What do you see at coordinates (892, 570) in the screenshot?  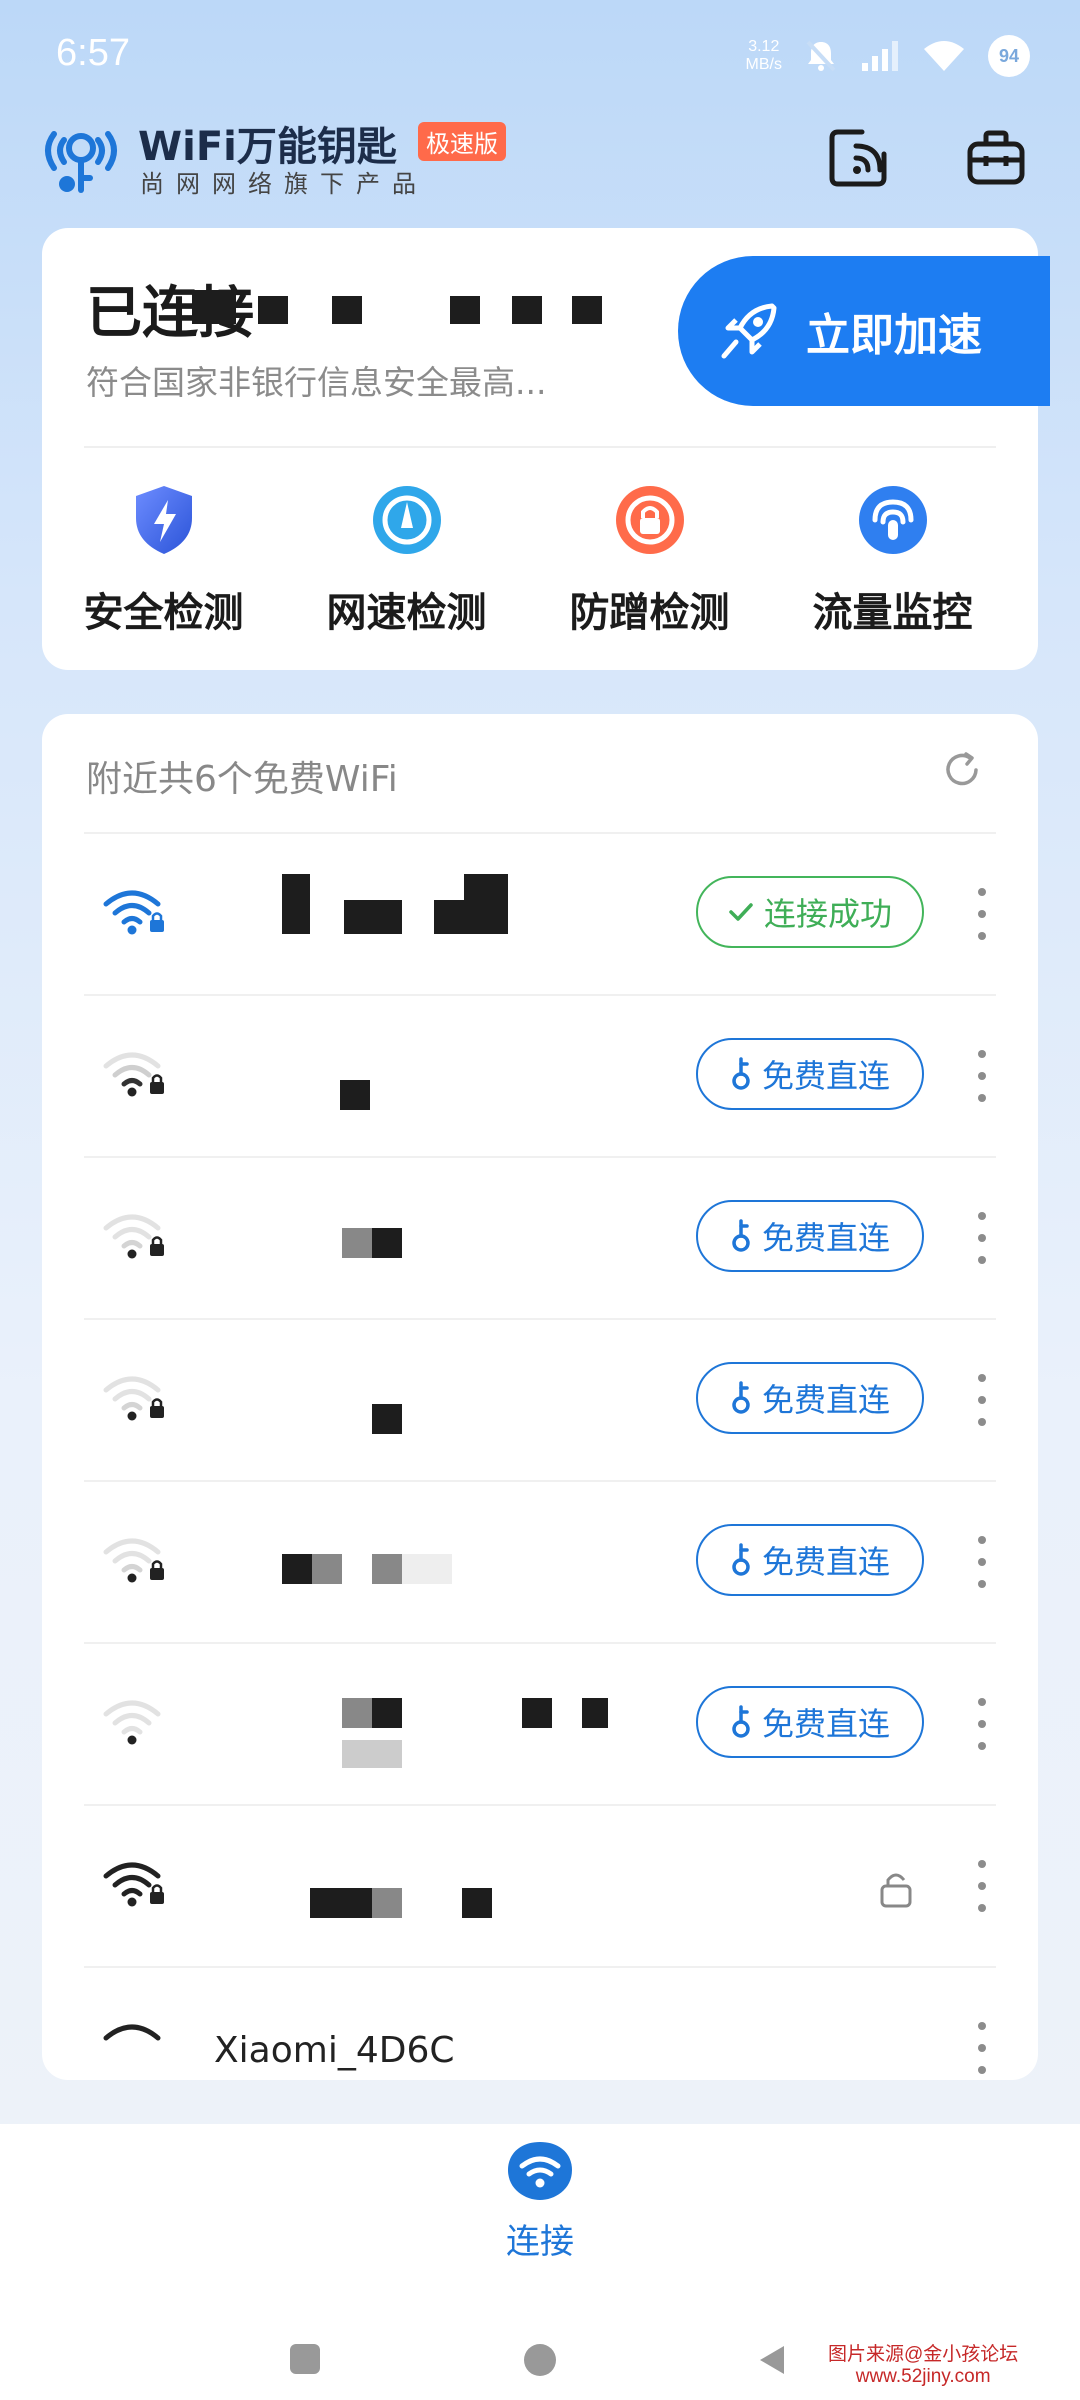 I see `tool-traffic-monitor: 流量监控` at bounding box center [892, 570].